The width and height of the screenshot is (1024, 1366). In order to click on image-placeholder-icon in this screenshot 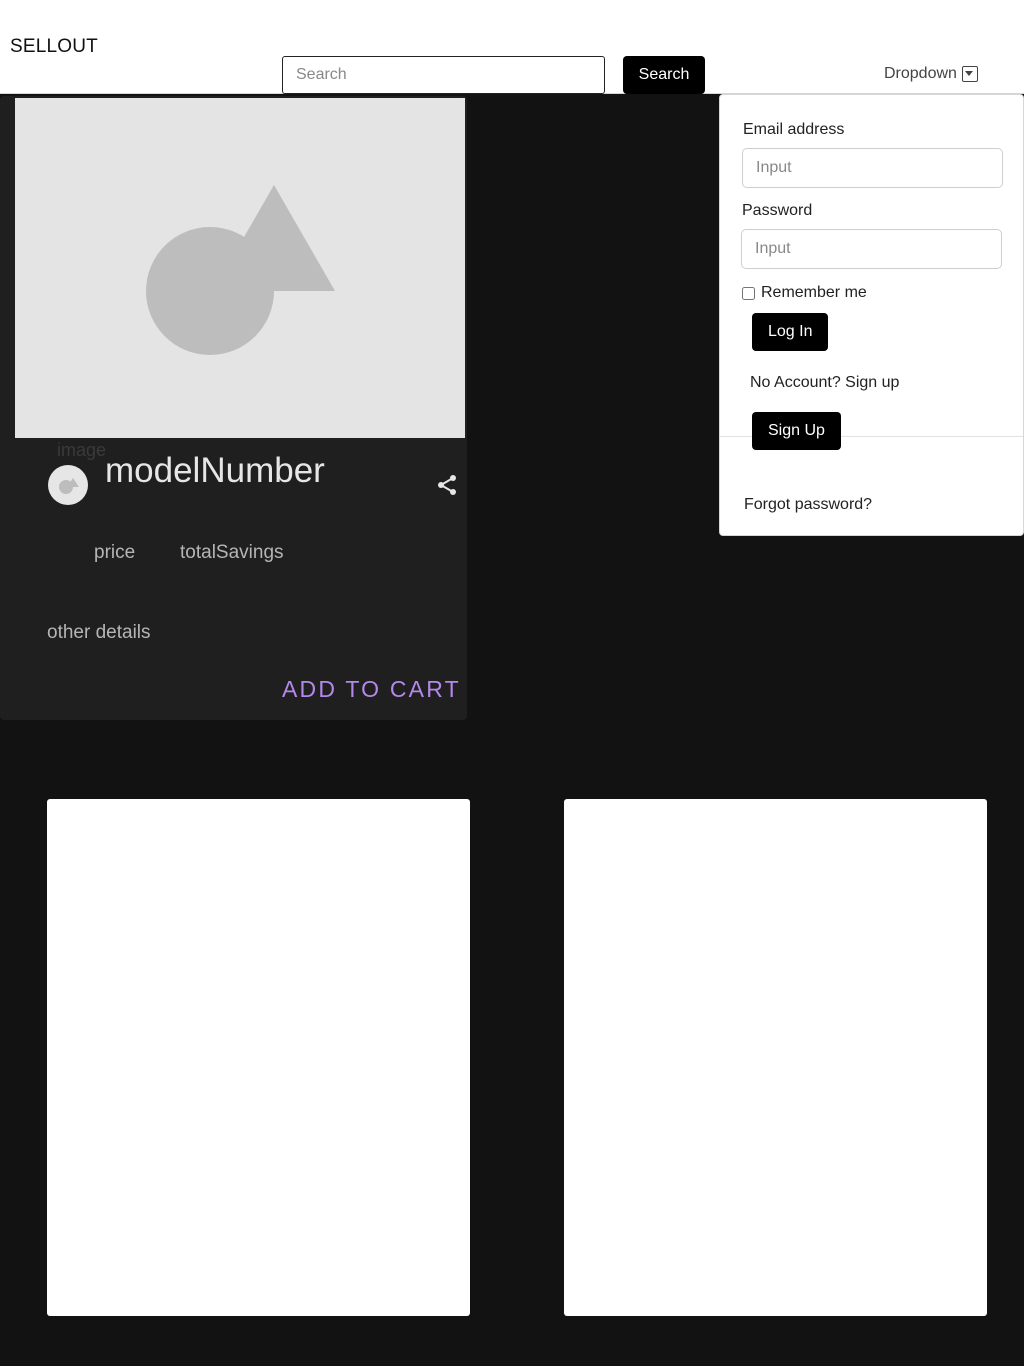, I will do `click(240, 270)`.